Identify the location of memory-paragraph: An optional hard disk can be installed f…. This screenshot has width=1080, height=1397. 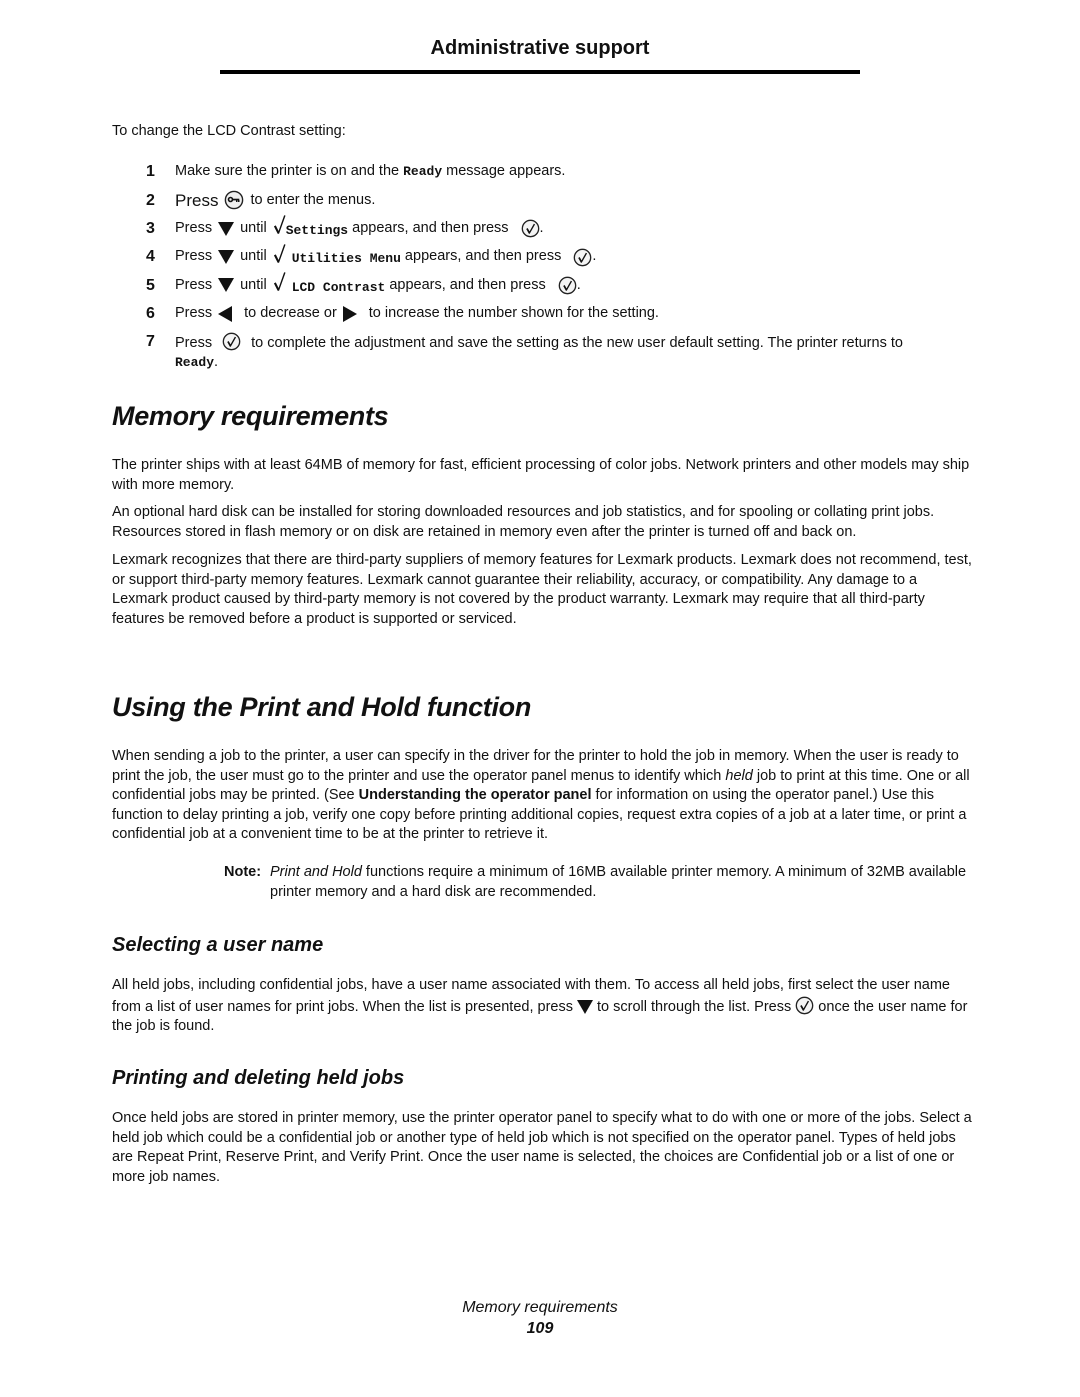
(523, 522).